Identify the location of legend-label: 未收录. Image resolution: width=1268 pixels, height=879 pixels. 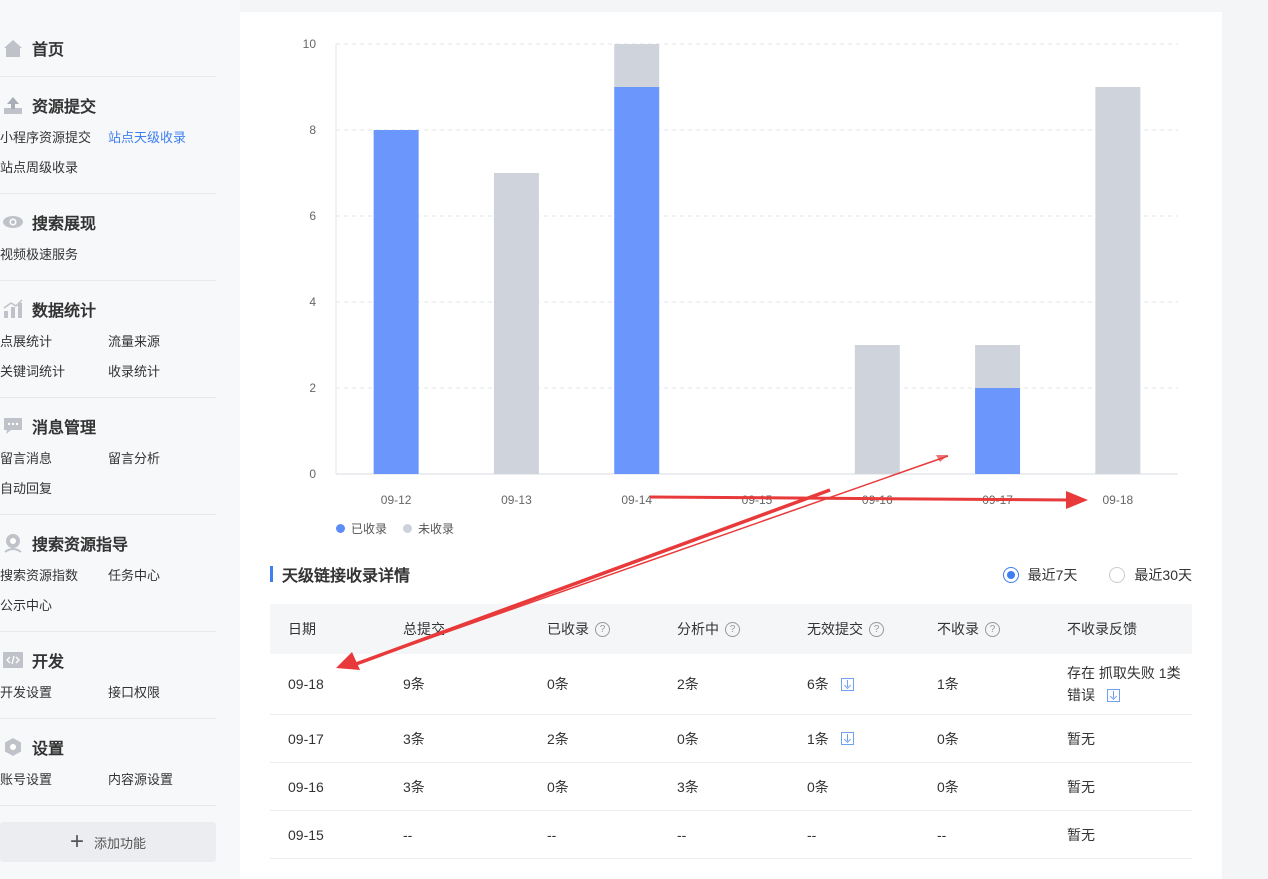
(436, 529).